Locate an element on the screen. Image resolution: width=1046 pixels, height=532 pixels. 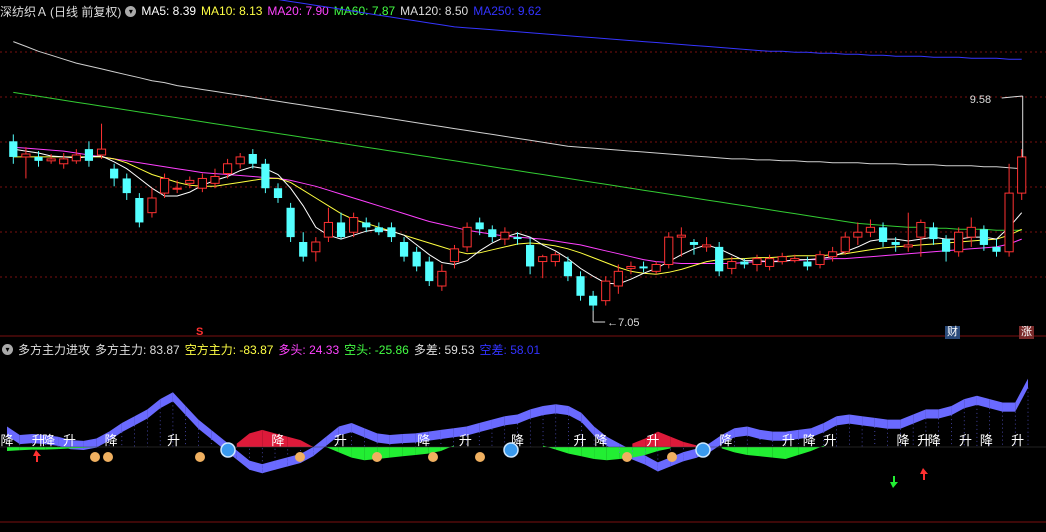
high-price-label: 9.58 is located at coordinates (980, 100).